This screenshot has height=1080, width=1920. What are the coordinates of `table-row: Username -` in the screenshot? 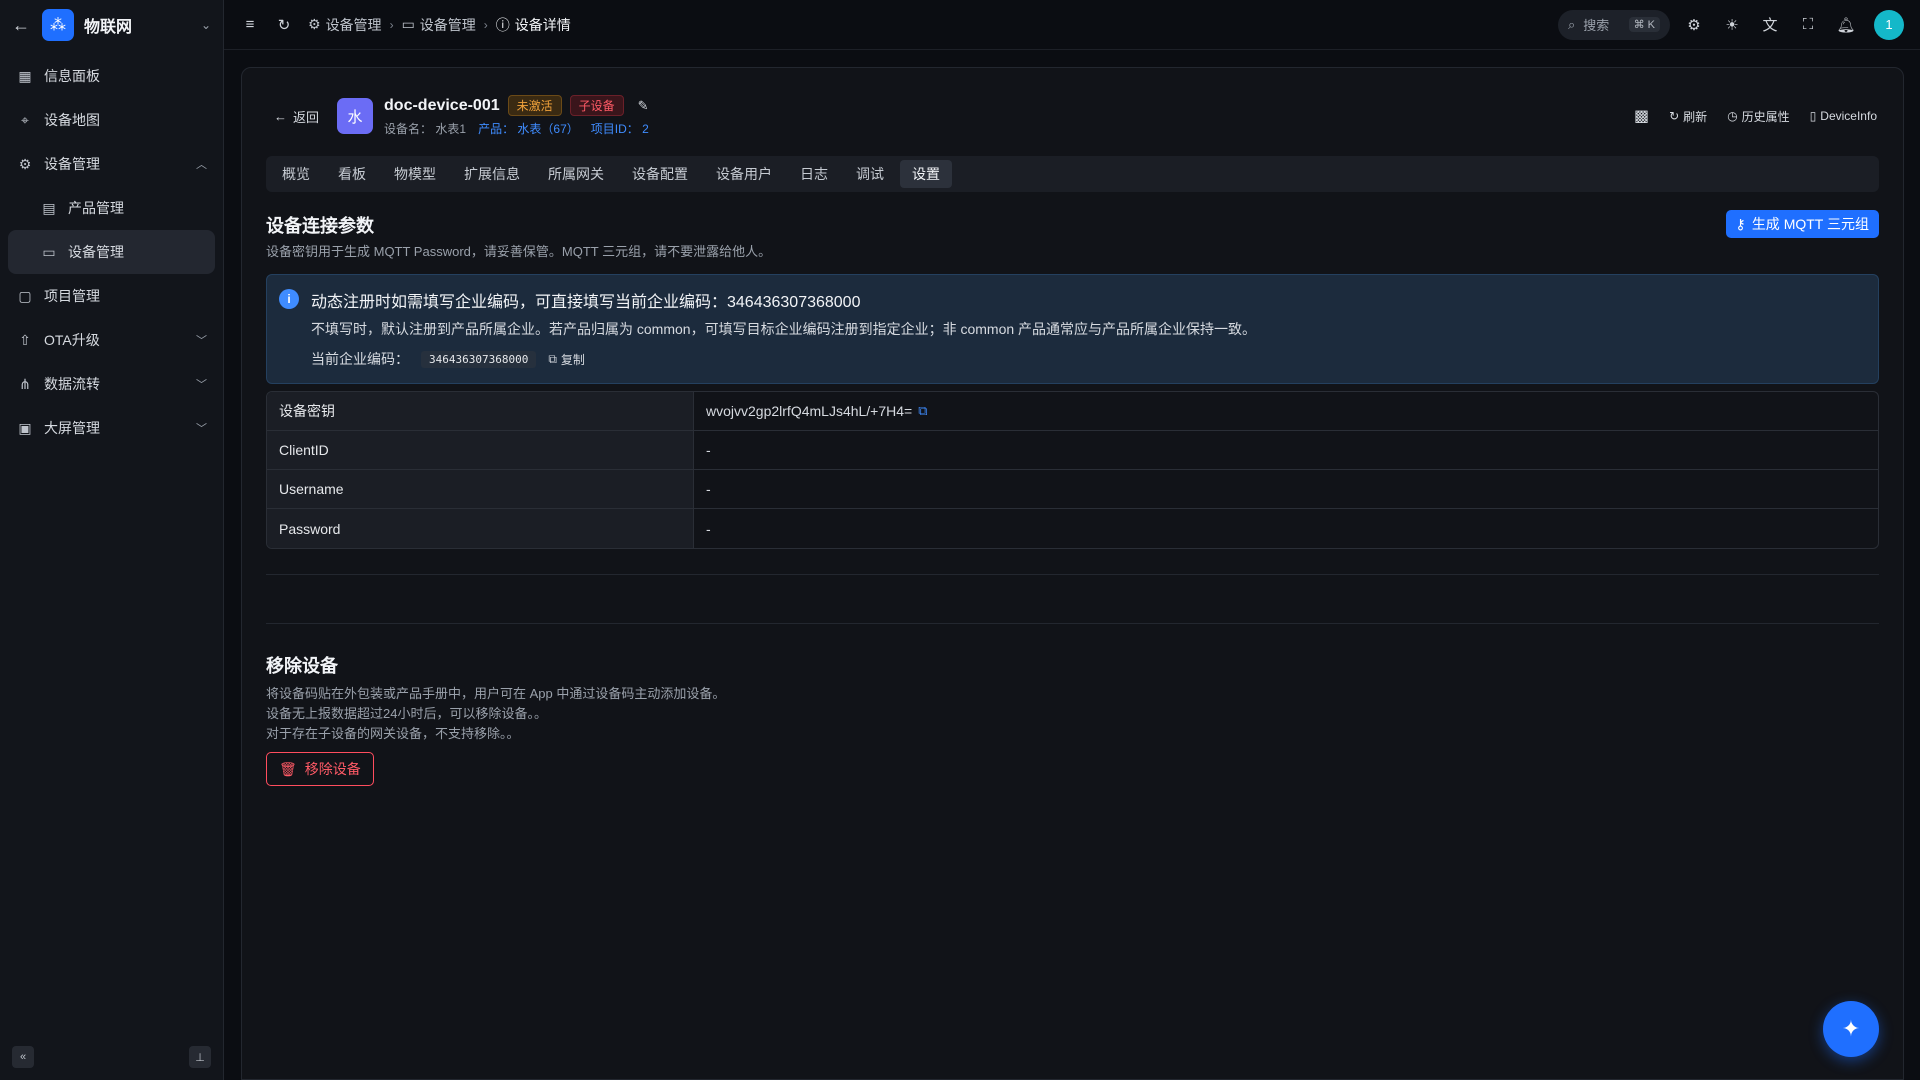 It's located at (1072, 489).